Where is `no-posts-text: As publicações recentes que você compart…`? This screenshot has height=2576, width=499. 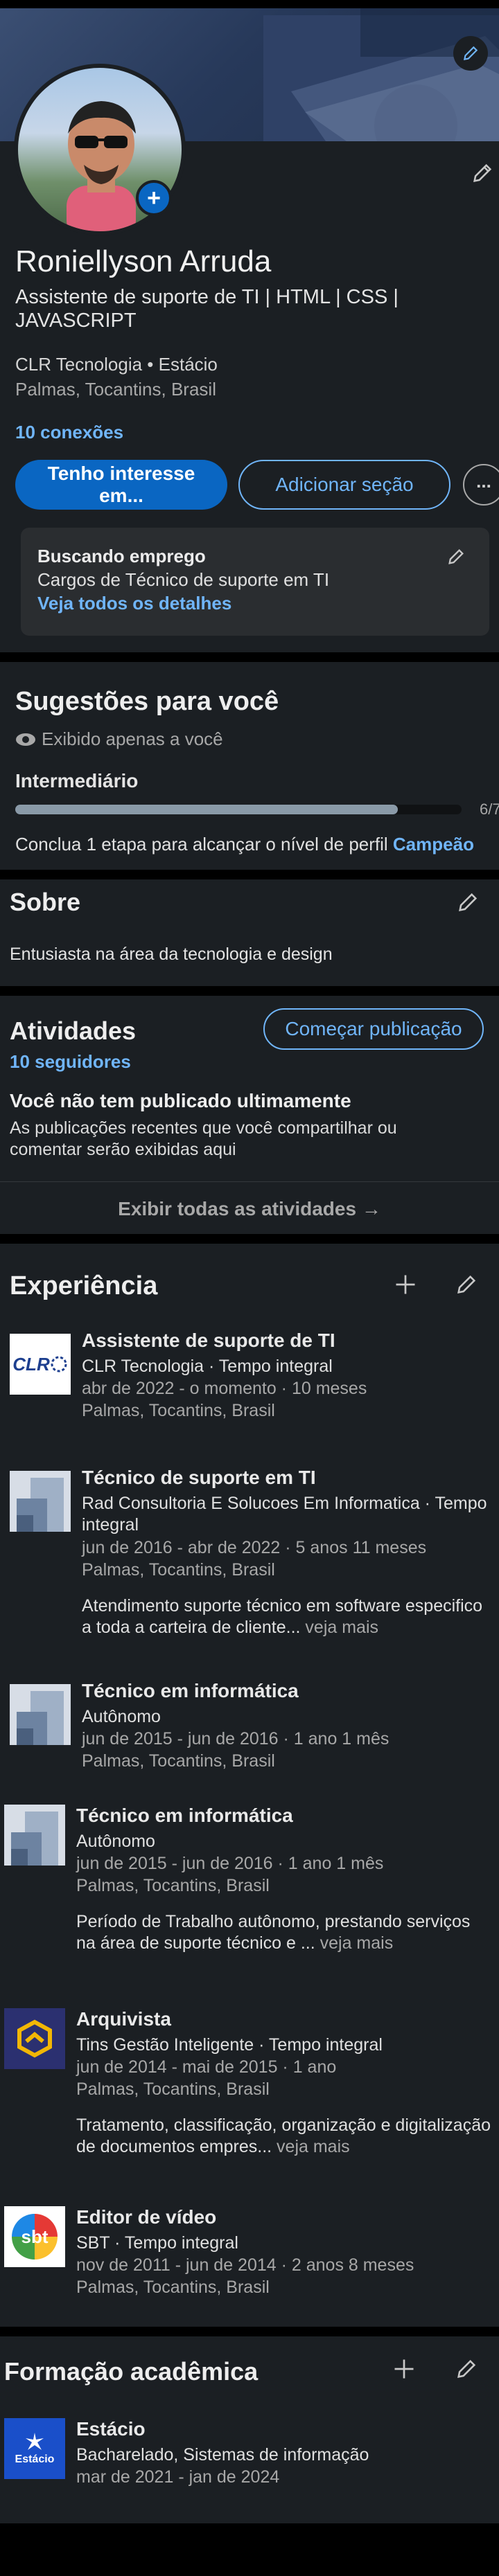
no-posts-text: As publicações recentes que você compart… is located at coordinates (203, 1138).